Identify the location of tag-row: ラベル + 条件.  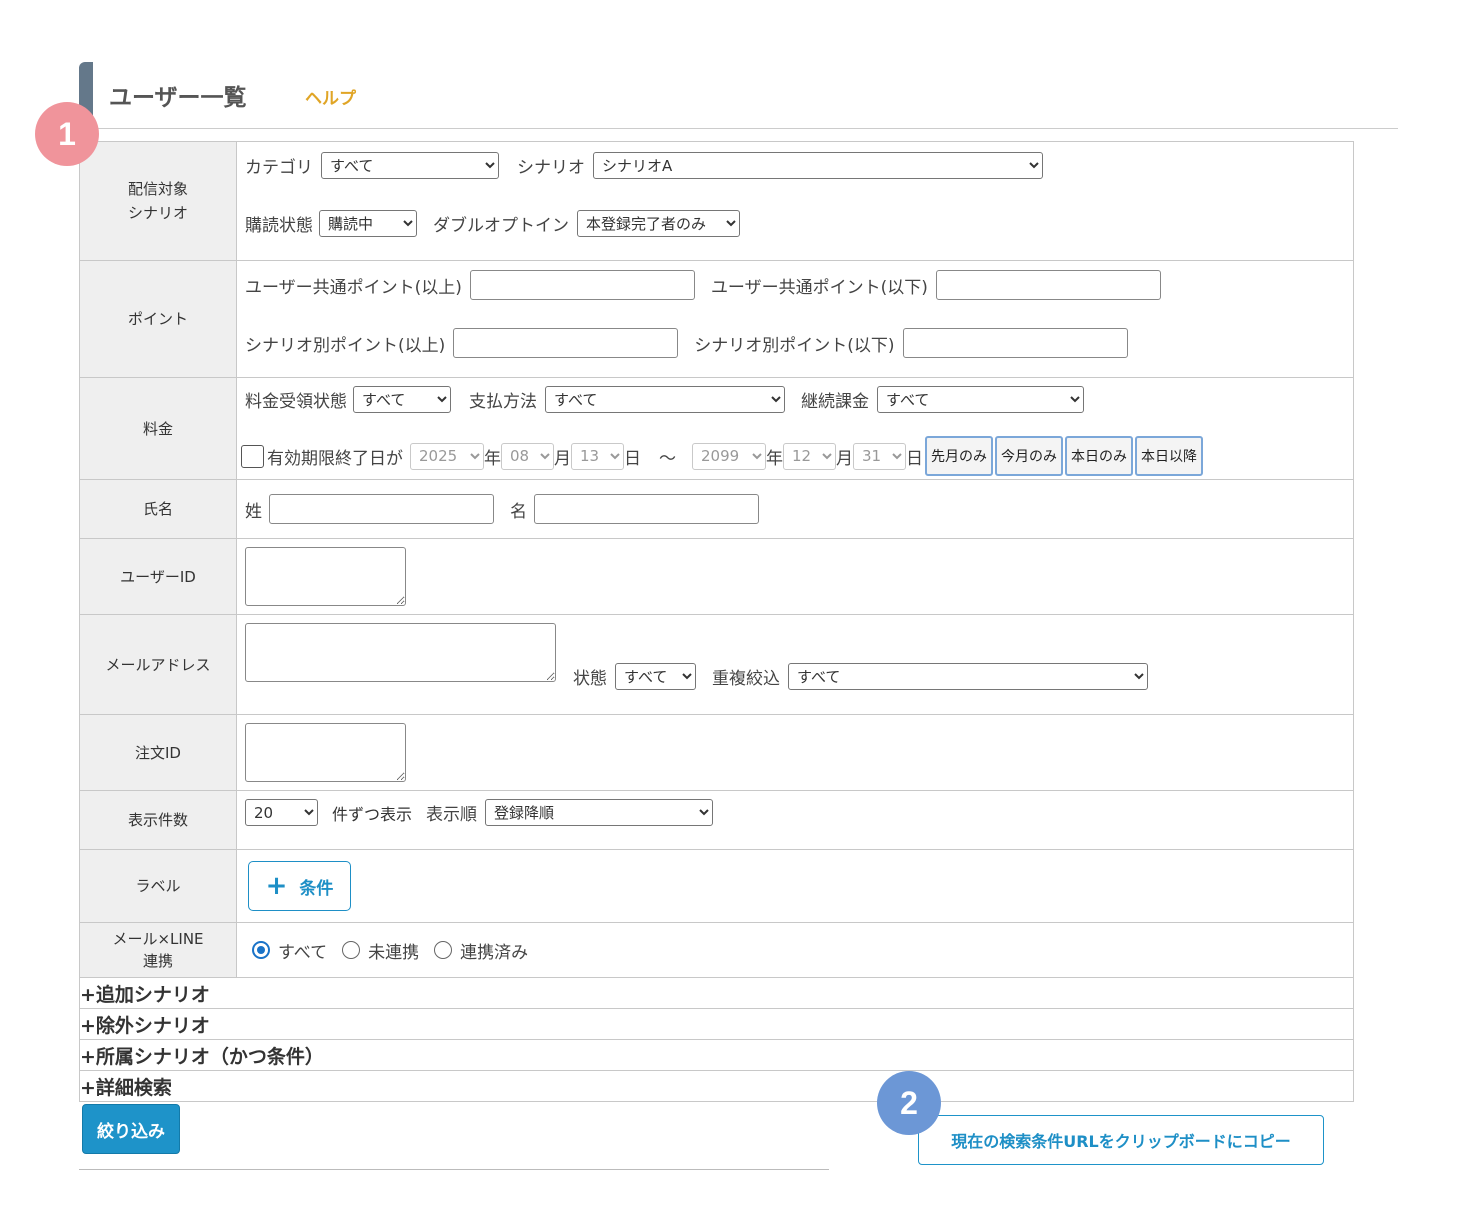
(716, 886).